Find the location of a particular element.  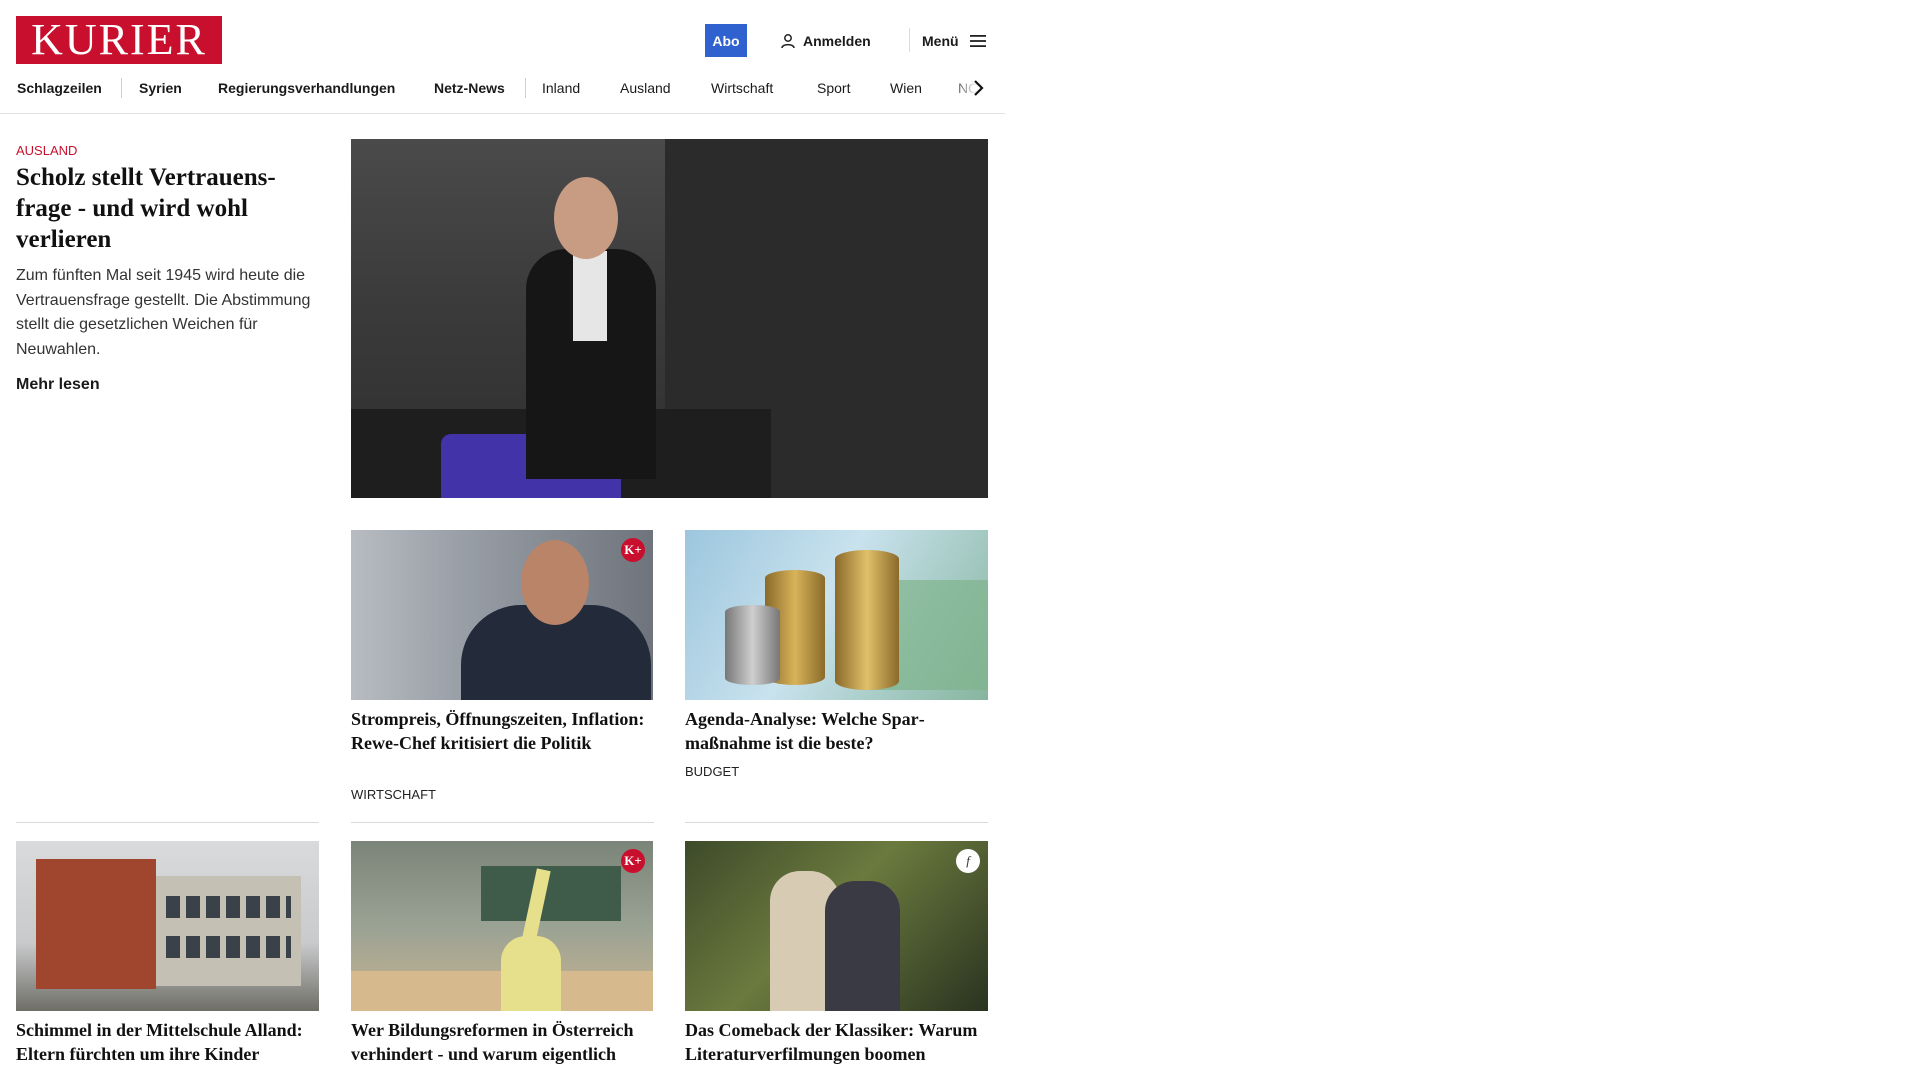

read-more-link: Mehr lesen is located at coordinates (58, 385).